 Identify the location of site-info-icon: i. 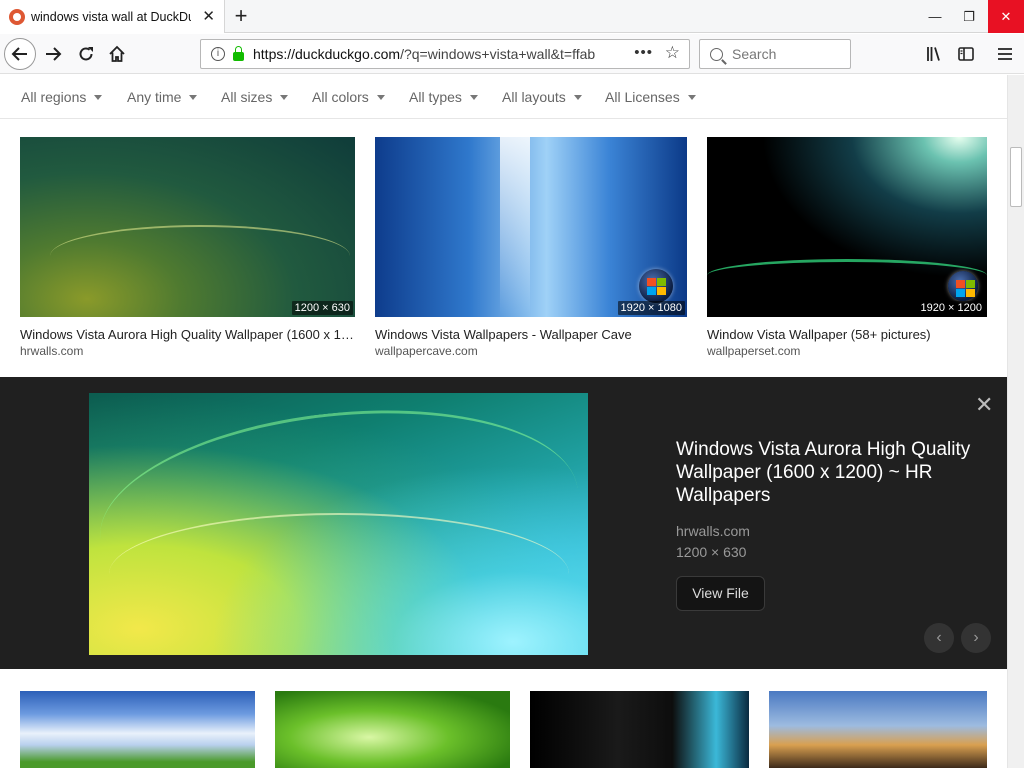
(218, 54).